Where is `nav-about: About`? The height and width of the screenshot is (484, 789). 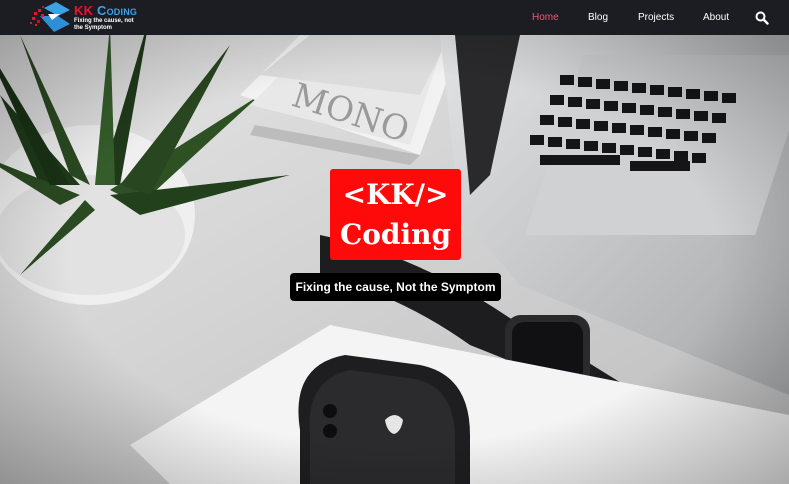 nav-about: About is located at coordinates (716, 17).